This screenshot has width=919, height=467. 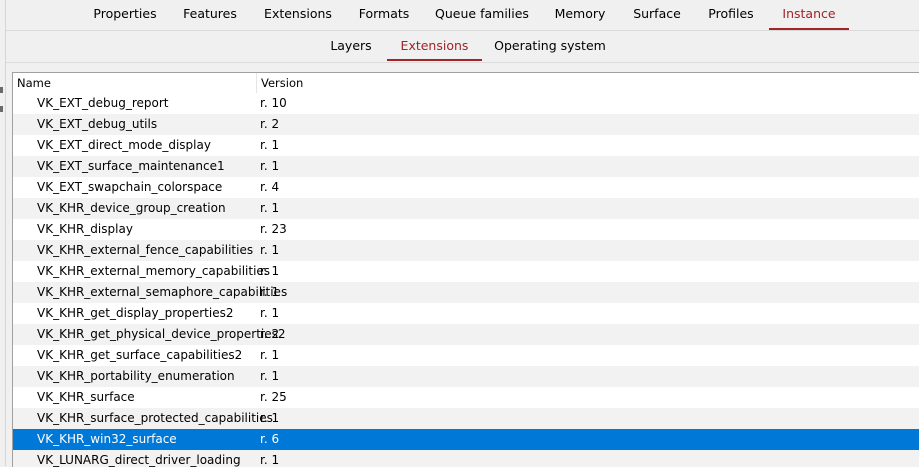 I want to click on tab-surface: Surface, so click(x=657, y=14).